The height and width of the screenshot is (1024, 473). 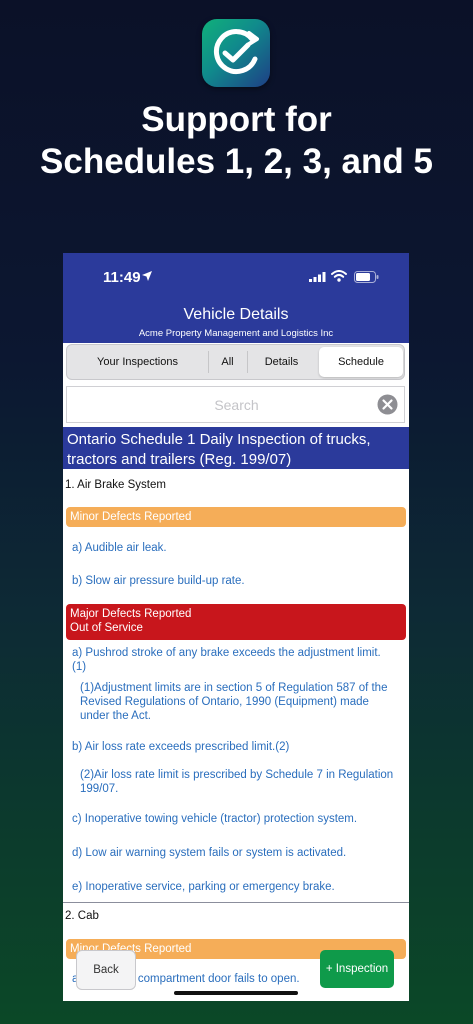 I want to click on battery-icon, so click(x=366, y=277).